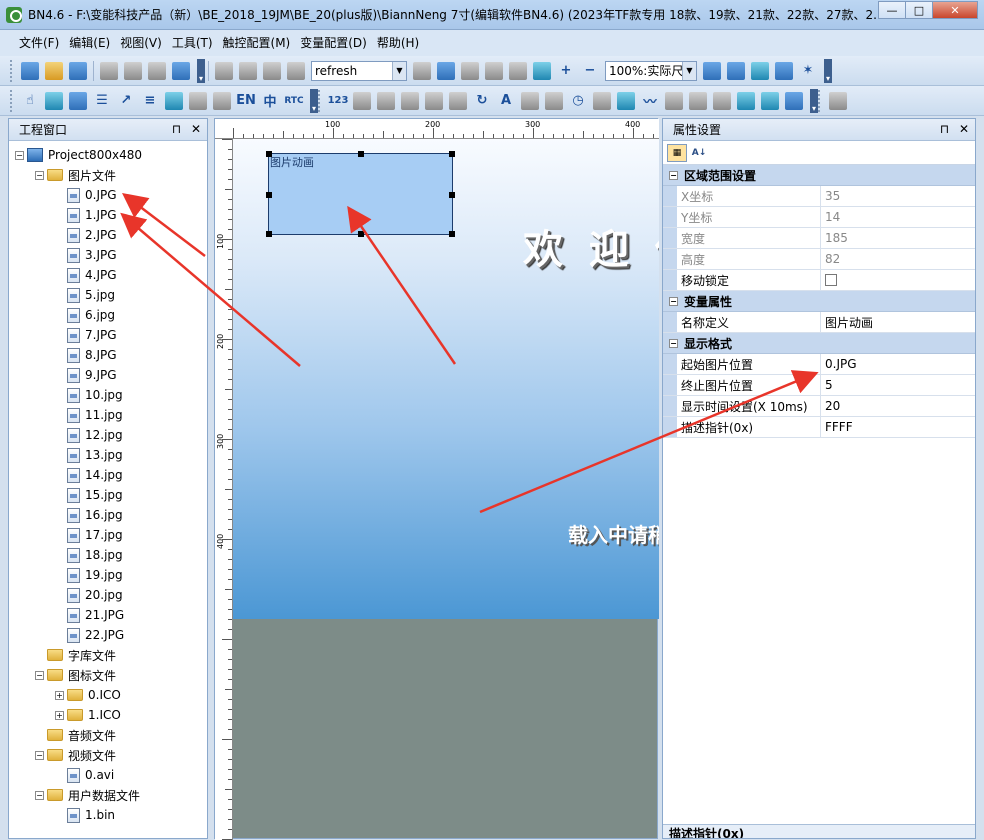 This screenshot has width=984, height=840. What do you see at coordinates (360, 194) in the screenshot?
I see `image-animation-widget: 图片动画` at bounding box center [360, 194].